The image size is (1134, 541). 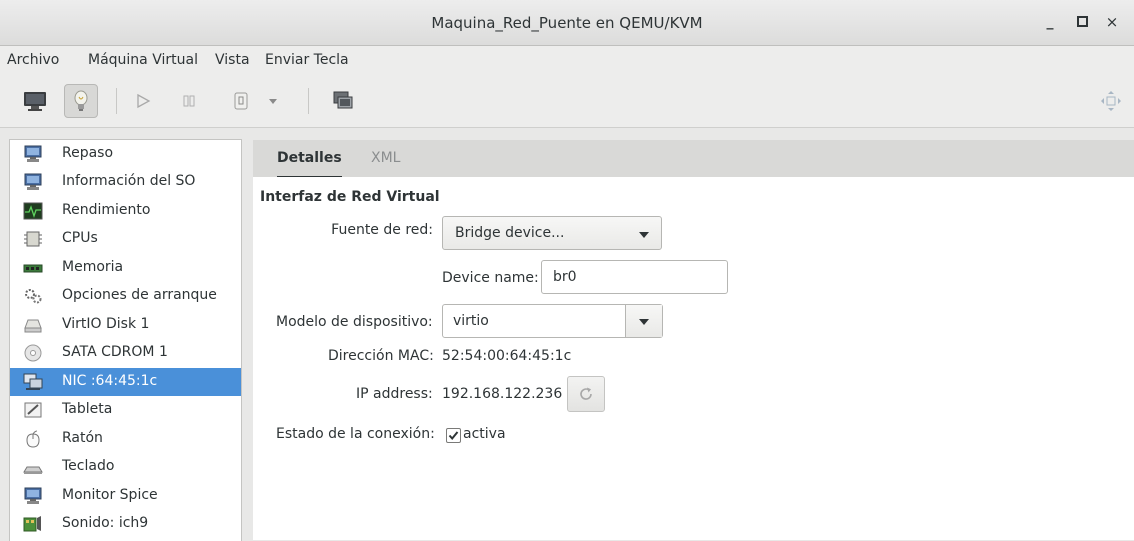 I want to click on device-name-field, so click(x=634, y=277).